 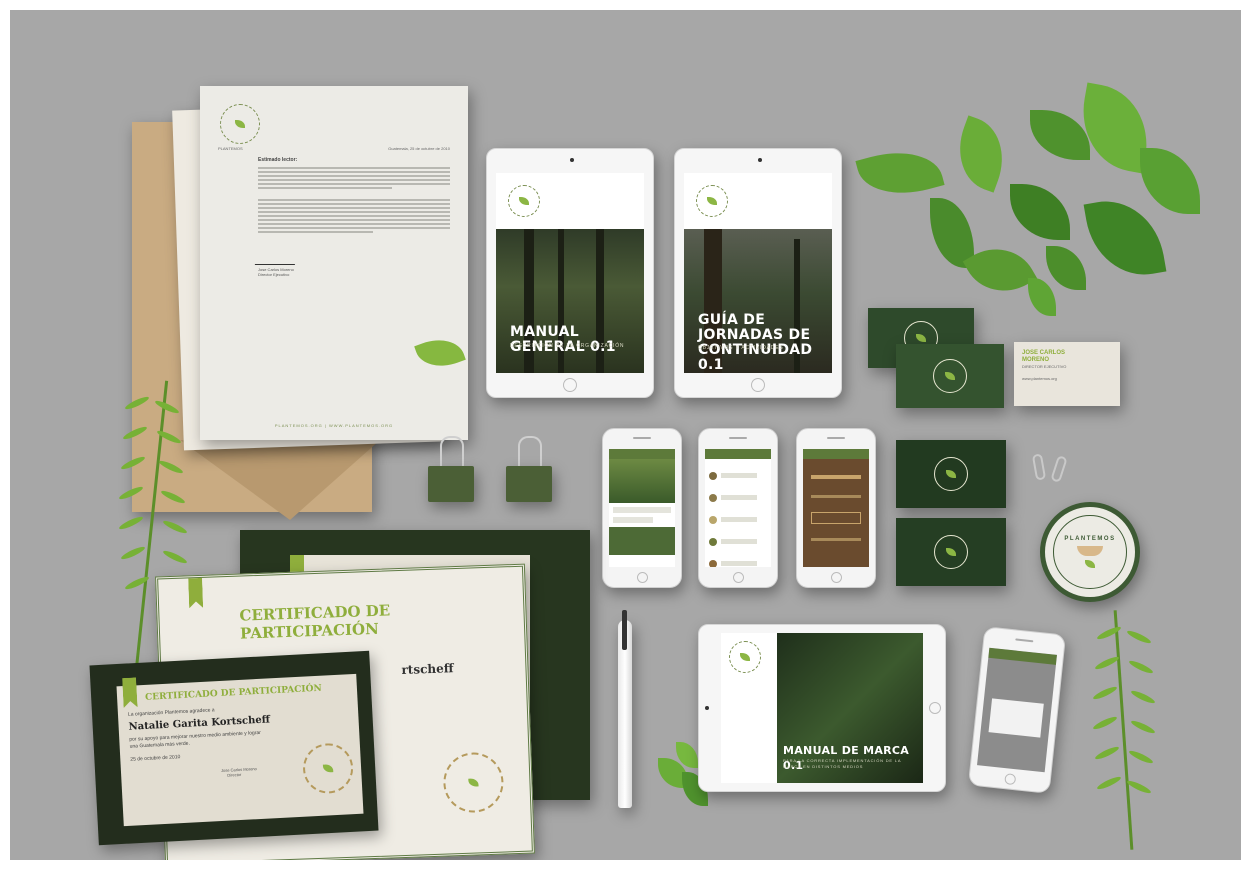 What do you see at coordinates (567, 346) in the screenshot?
I see `tablet-subtitle: DESCRIPCIÓN DE LA ORGANIZACIÓN` at bounding box center [567, 346].